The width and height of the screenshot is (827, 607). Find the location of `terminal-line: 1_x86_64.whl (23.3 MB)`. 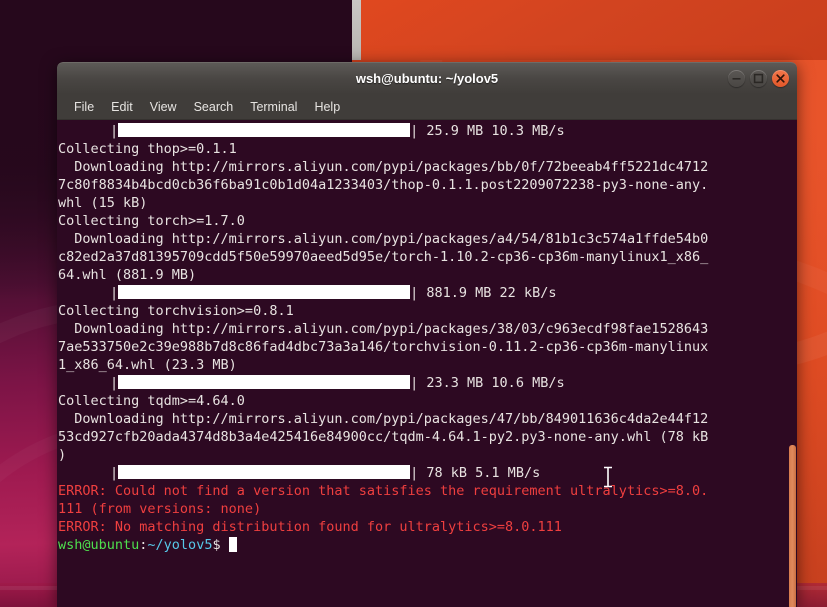

terminal-line: 1_x86_64.whl (23.3 MB) is located at coordinates (382, 365).